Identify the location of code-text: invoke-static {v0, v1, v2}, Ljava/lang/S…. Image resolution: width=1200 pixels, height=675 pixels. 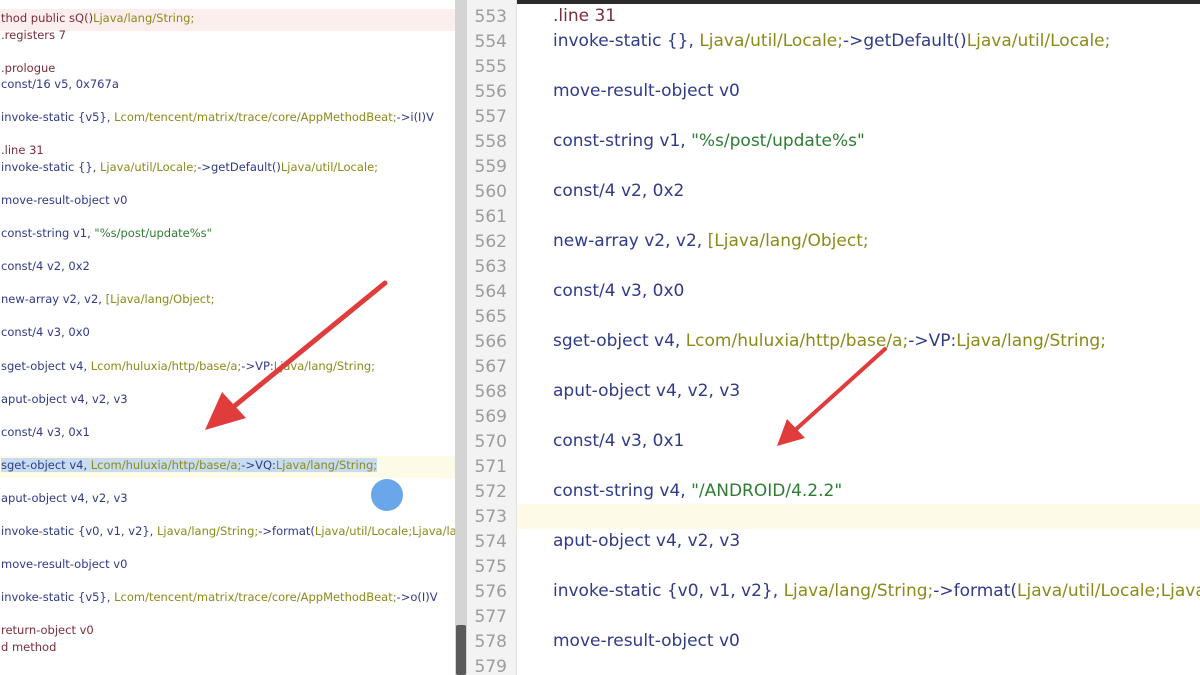
(228, 531).